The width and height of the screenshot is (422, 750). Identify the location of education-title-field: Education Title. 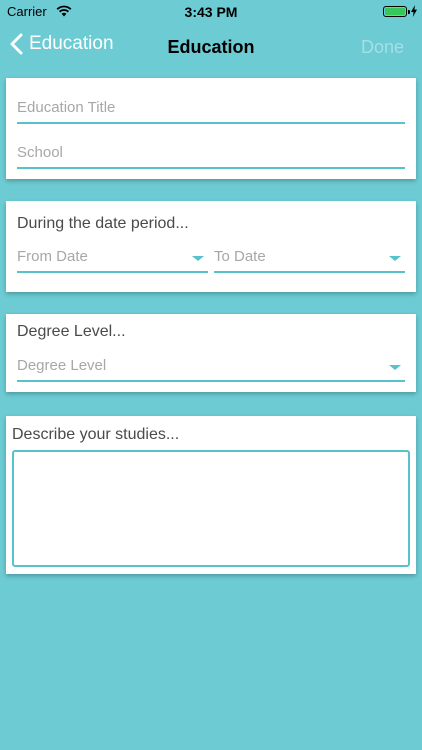
(211, 107).